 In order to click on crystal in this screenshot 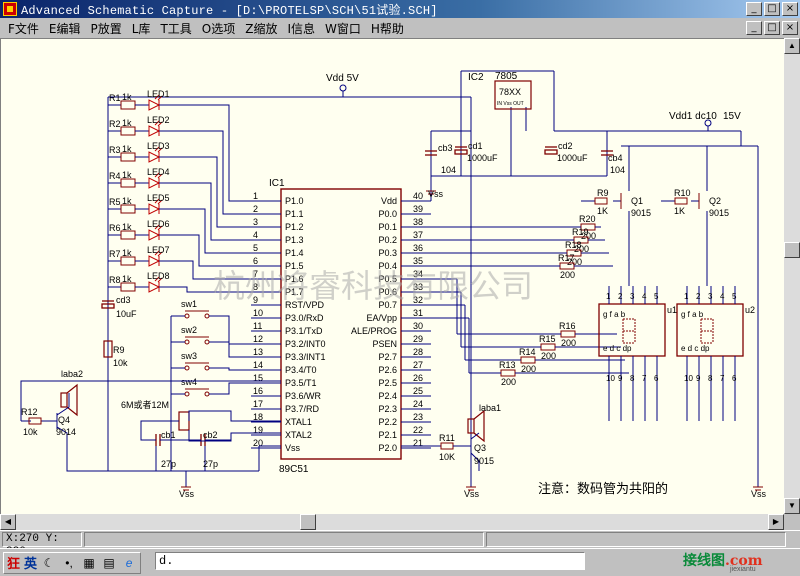, I will do `click(184, 421)`.